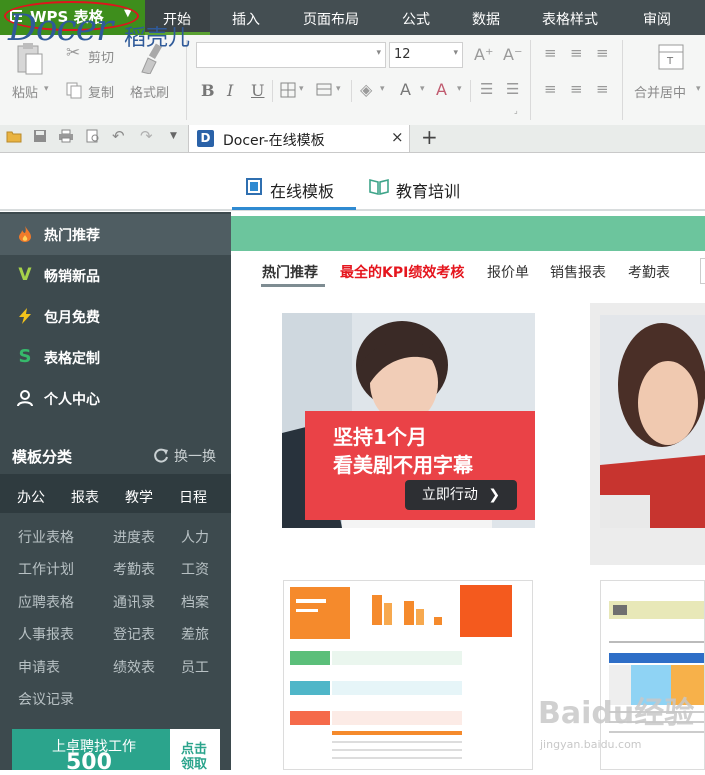  I want to click on sidebar-item-label: 热门推荐, so click(72, 236).